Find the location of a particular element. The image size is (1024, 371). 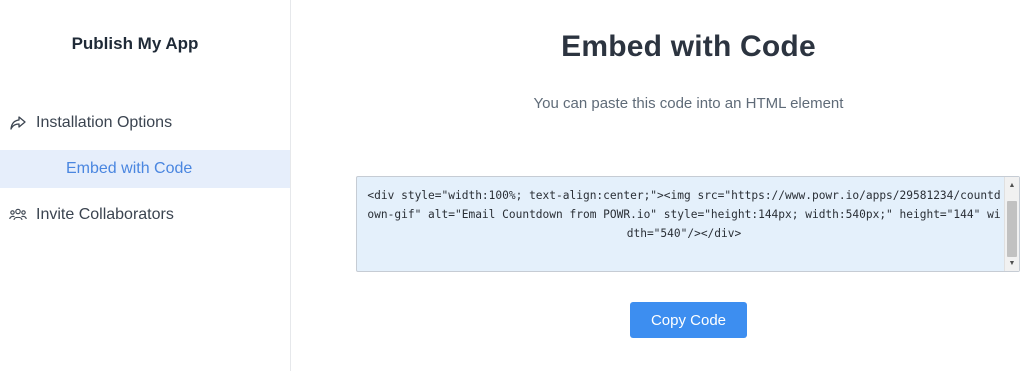

sidebar-item-label: Installation Options is located at coordinates (104, 122).